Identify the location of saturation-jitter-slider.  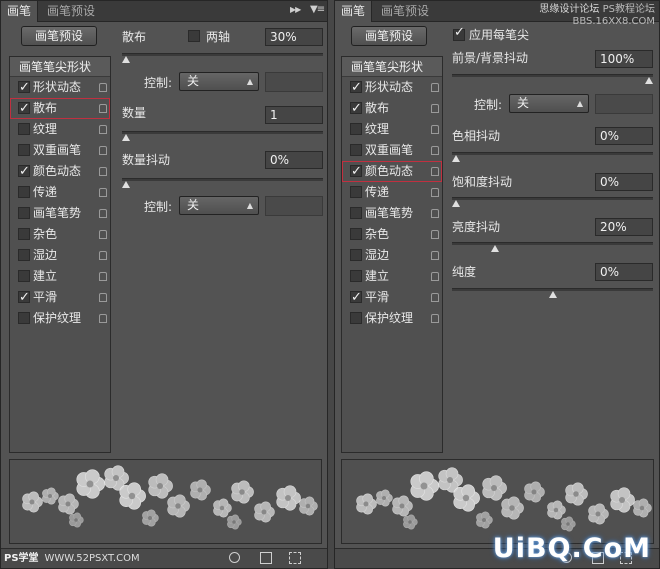
(552, 202).